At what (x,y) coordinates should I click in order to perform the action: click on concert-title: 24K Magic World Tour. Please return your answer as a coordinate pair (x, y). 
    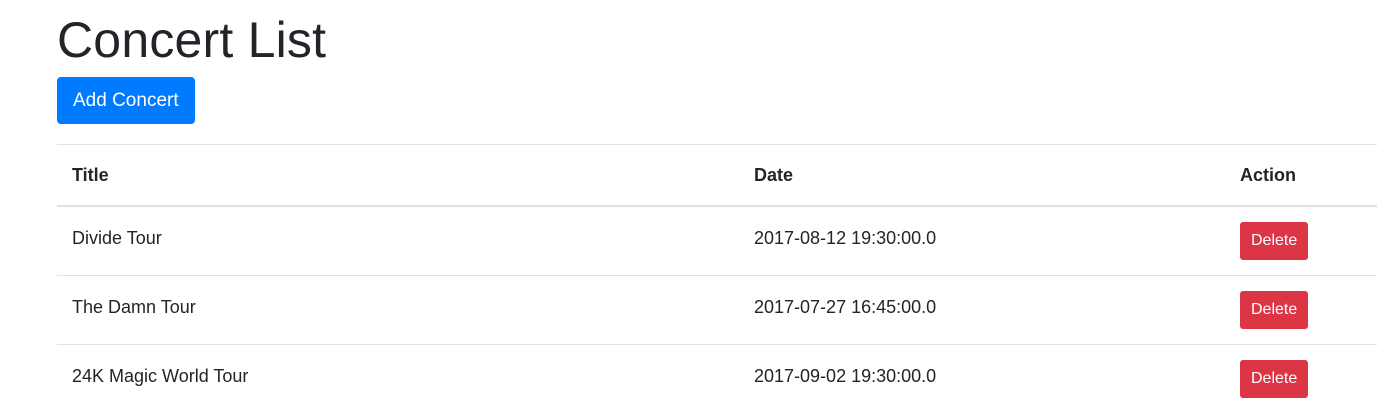
    Looking at the image, I should click on (160, 375).